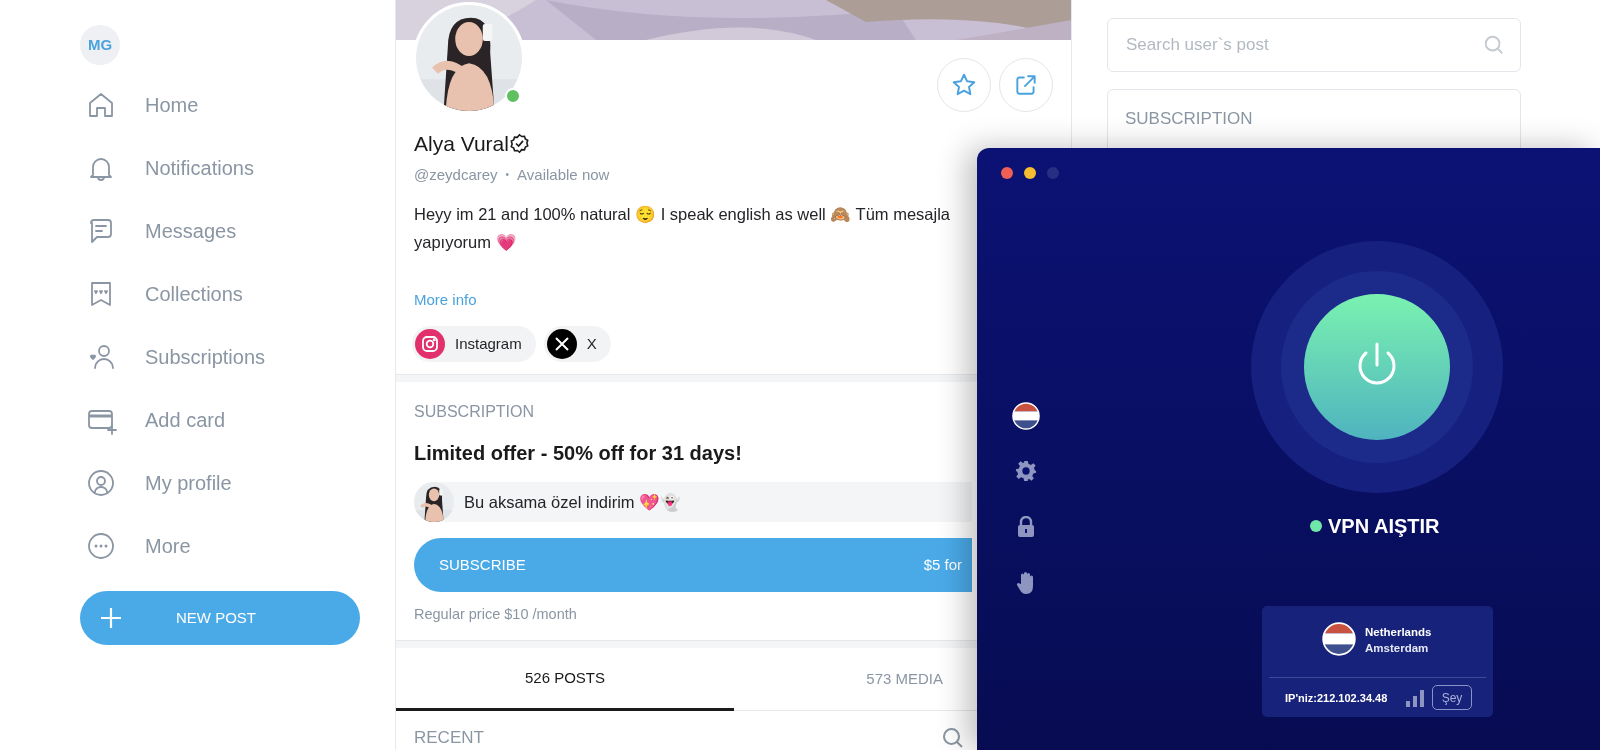 The width and height of the screenshot is (1600, 750). I want to click on hand-icon, so click(1026, 583).